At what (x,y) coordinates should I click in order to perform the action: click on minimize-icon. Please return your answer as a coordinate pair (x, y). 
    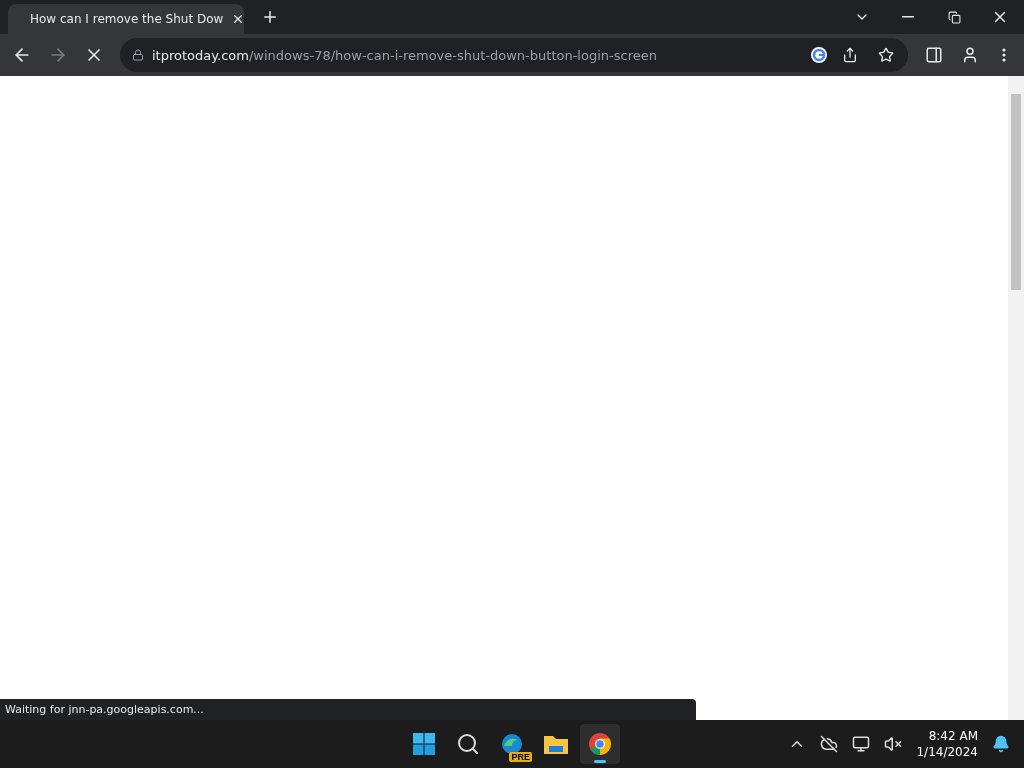
    Looking at the image, I should click on (908, 17).